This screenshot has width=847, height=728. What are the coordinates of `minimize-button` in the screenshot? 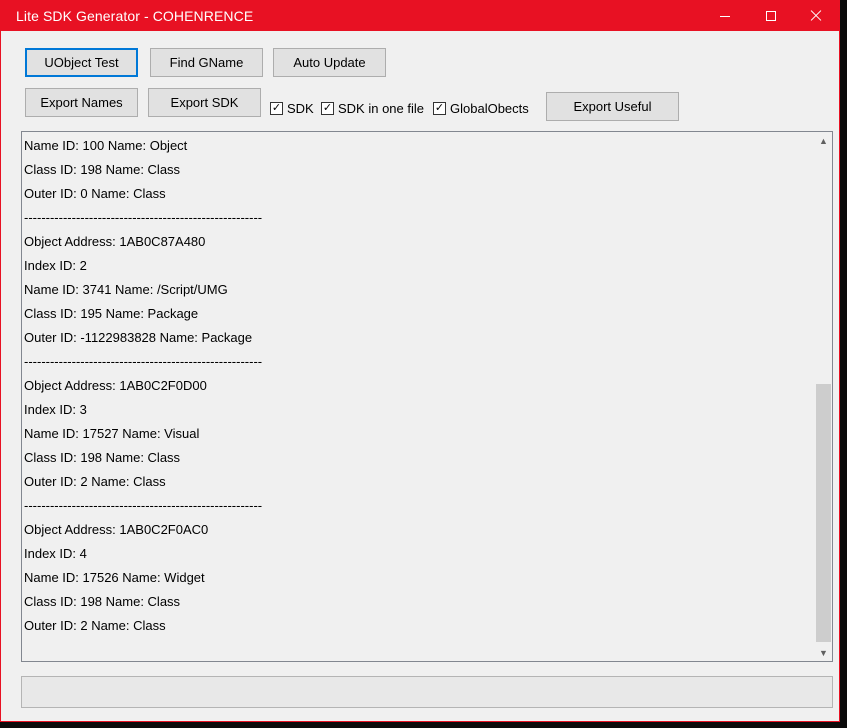 It's located at (725, 16).